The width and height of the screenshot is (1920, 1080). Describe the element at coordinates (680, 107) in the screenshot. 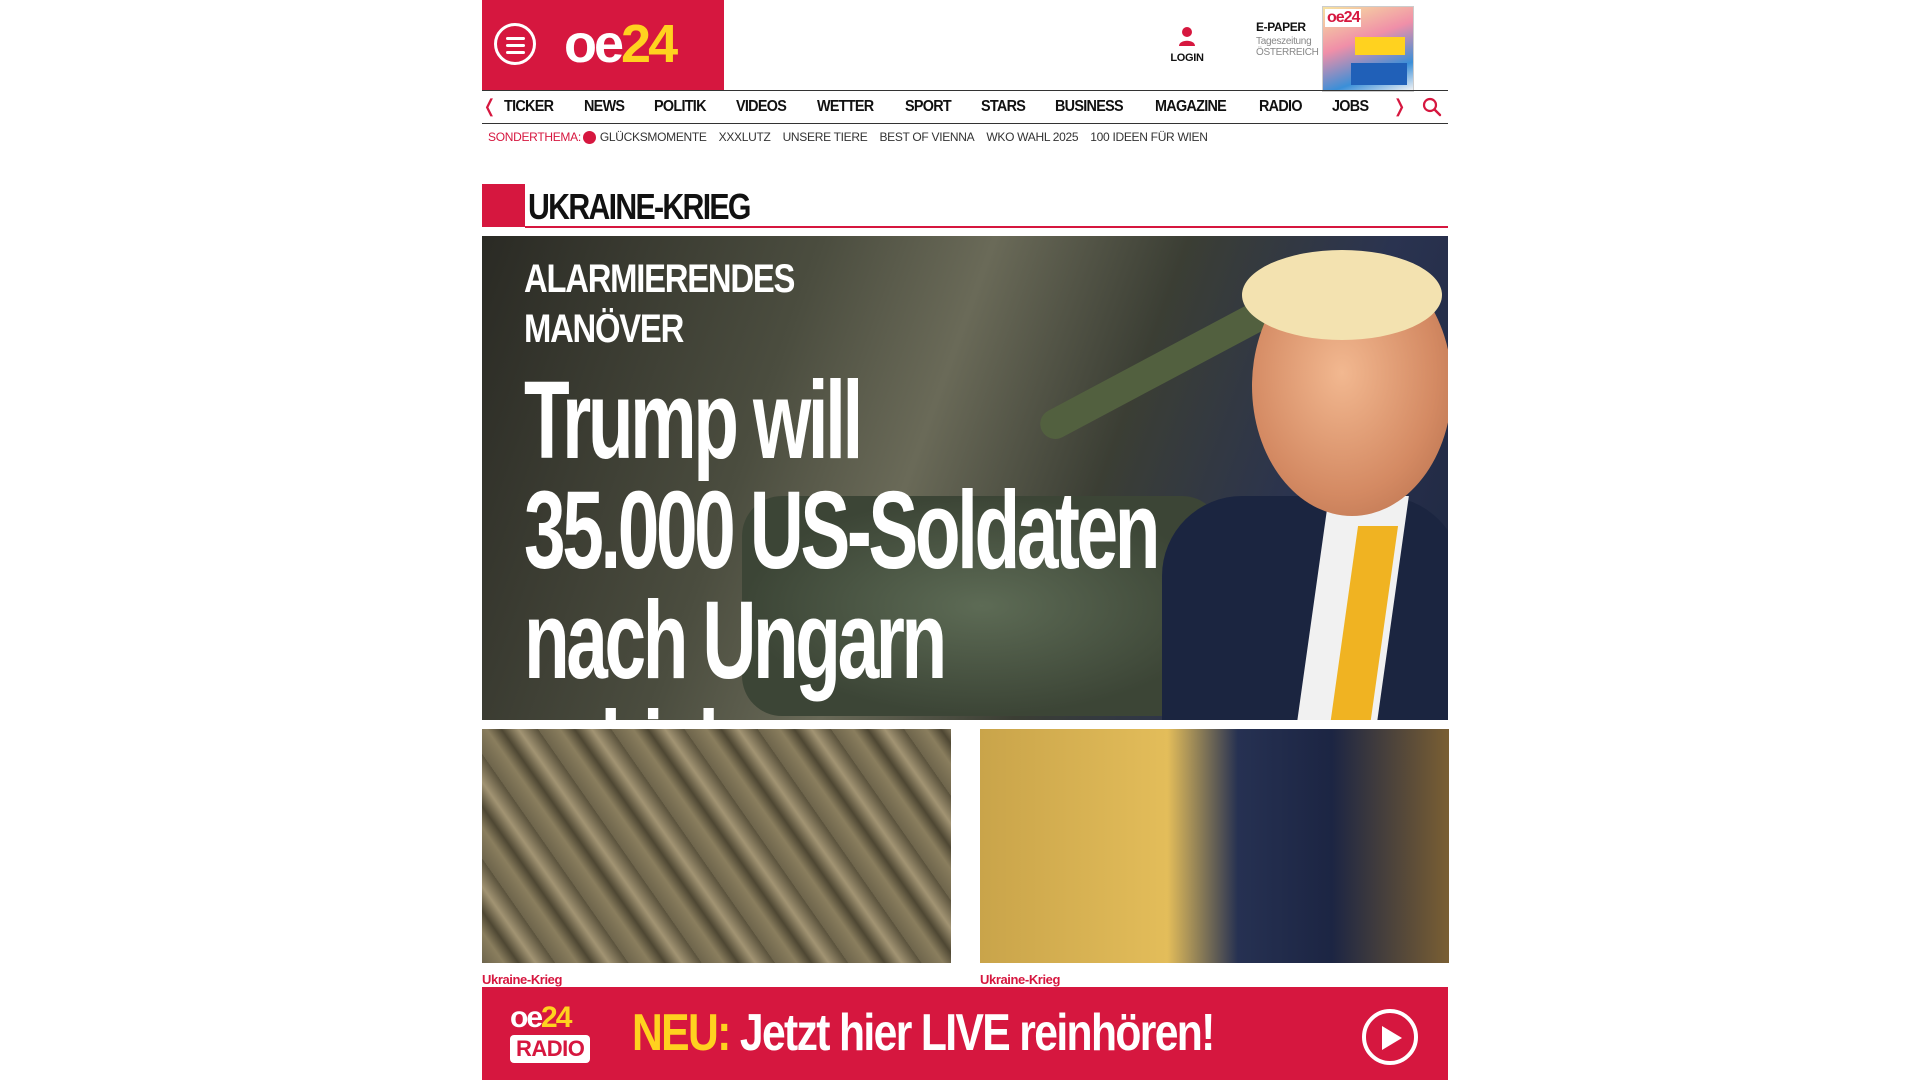

I see `nav-item-politik: POLITIK` at that location.